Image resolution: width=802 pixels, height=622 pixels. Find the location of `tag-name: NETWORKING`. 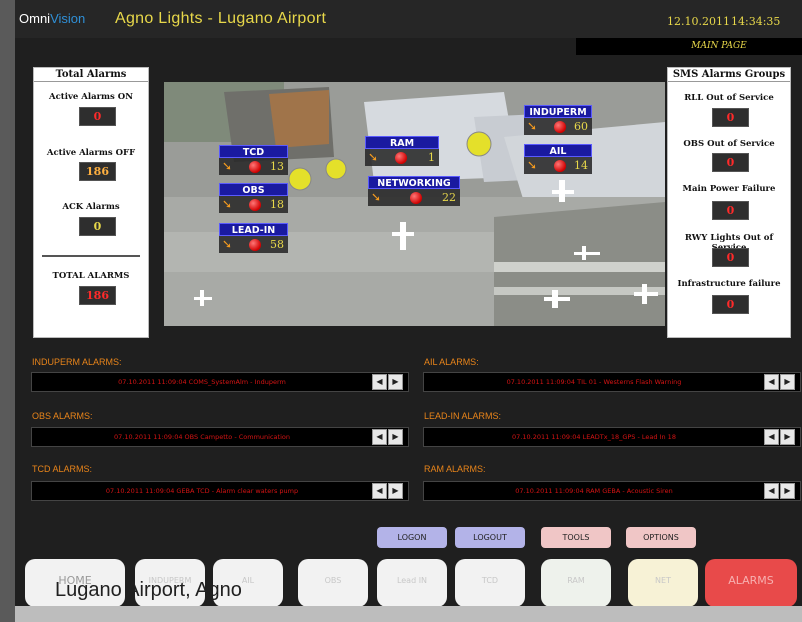

tag-name: NETWORKING is located at coordinates (414, 182).